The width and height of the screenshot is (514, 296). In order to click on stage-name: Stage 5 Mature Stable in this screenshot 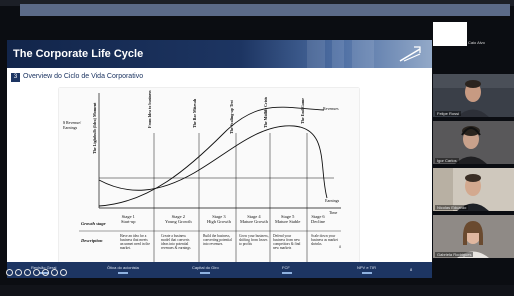, I will do `click(288, 219)`.